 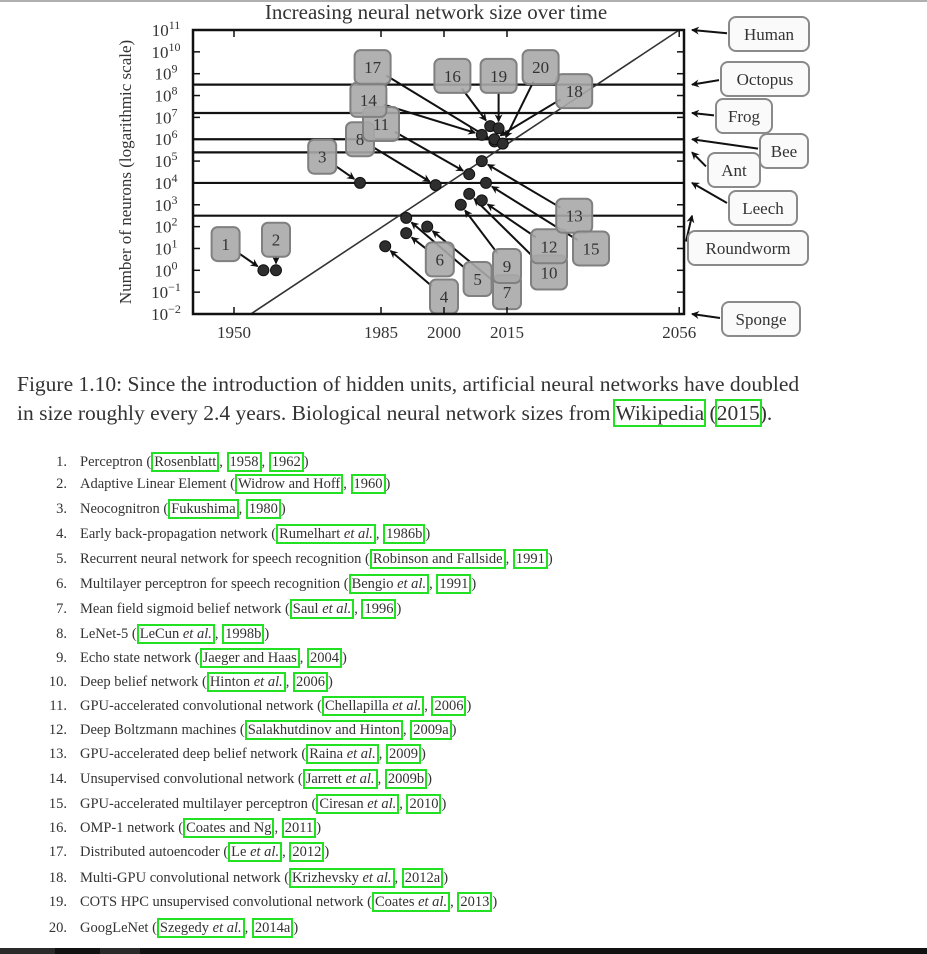 What do you see at coordinates (166, 313) in the screenshot?
I see `y-tick-label: 10−2` at bounding box center [166, 313].